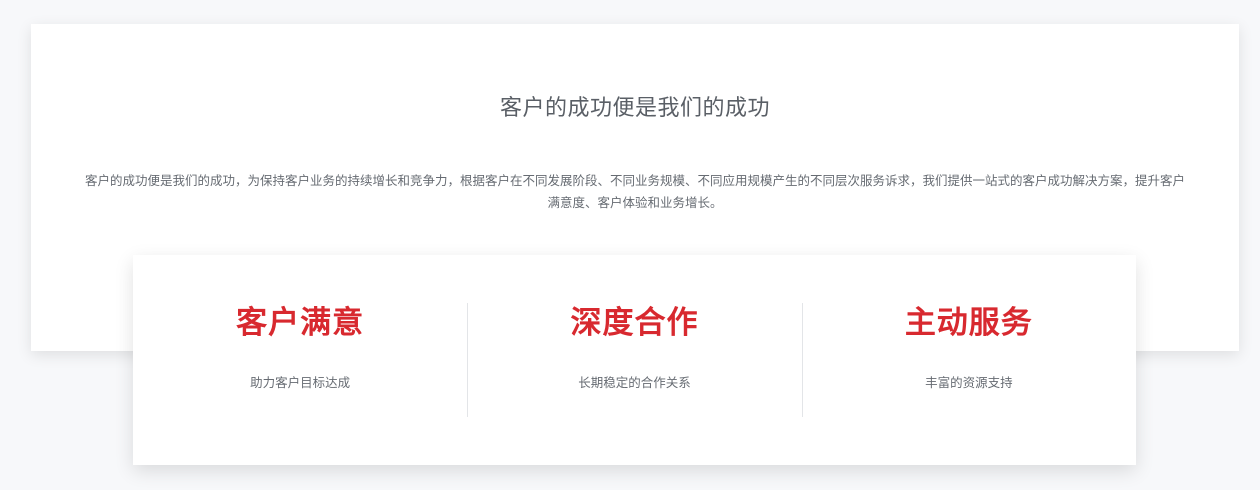 This screenshot has width=1260, height=490. What do you see at coordinates (968, 360) in the screenshot?
I see `feature-proactive-service: 主动服务 丰富的资源支持` at bounding box center [968, 360].